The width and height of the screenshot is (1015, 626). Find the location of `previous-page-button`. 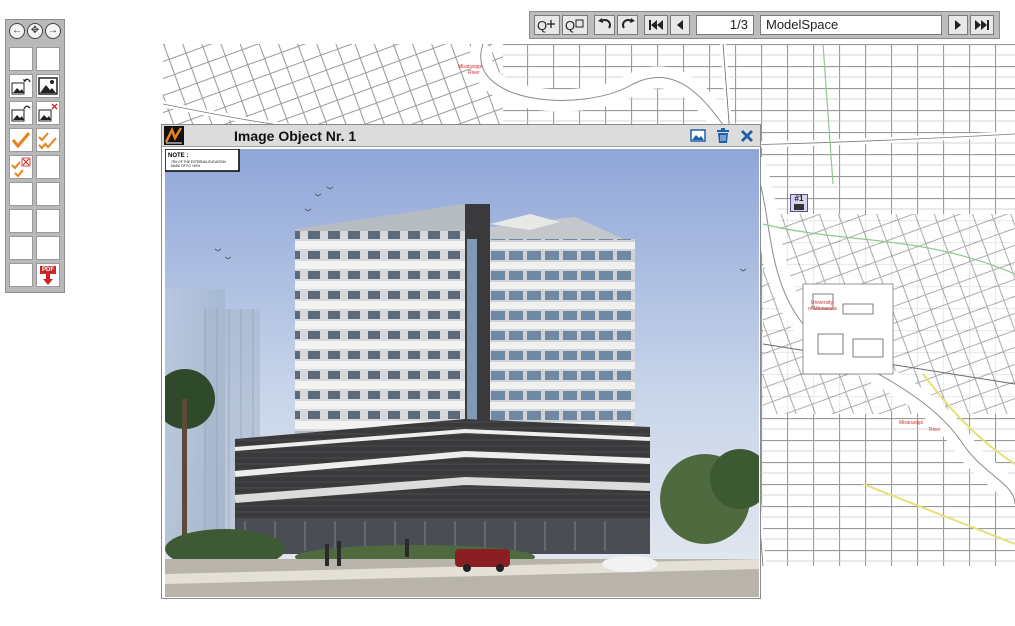

previous-page-button is located at coordinates (680, 25).